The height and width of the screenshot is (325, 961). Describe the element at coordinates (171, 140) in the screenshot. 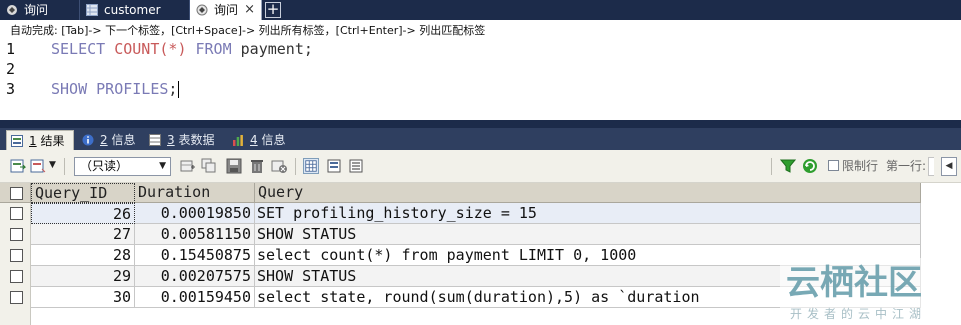

I see `tab-number: 3` at that location.